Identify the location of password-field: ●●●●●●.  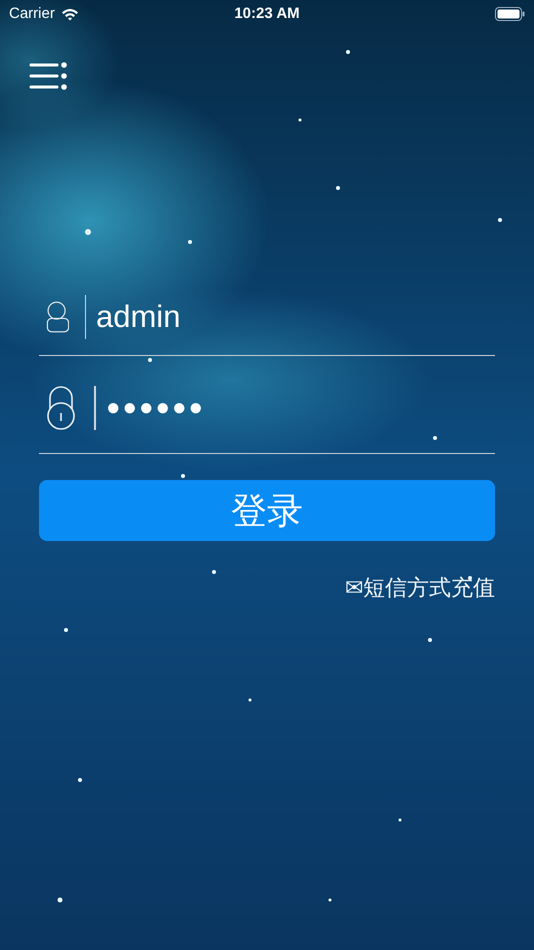
(300, 408).